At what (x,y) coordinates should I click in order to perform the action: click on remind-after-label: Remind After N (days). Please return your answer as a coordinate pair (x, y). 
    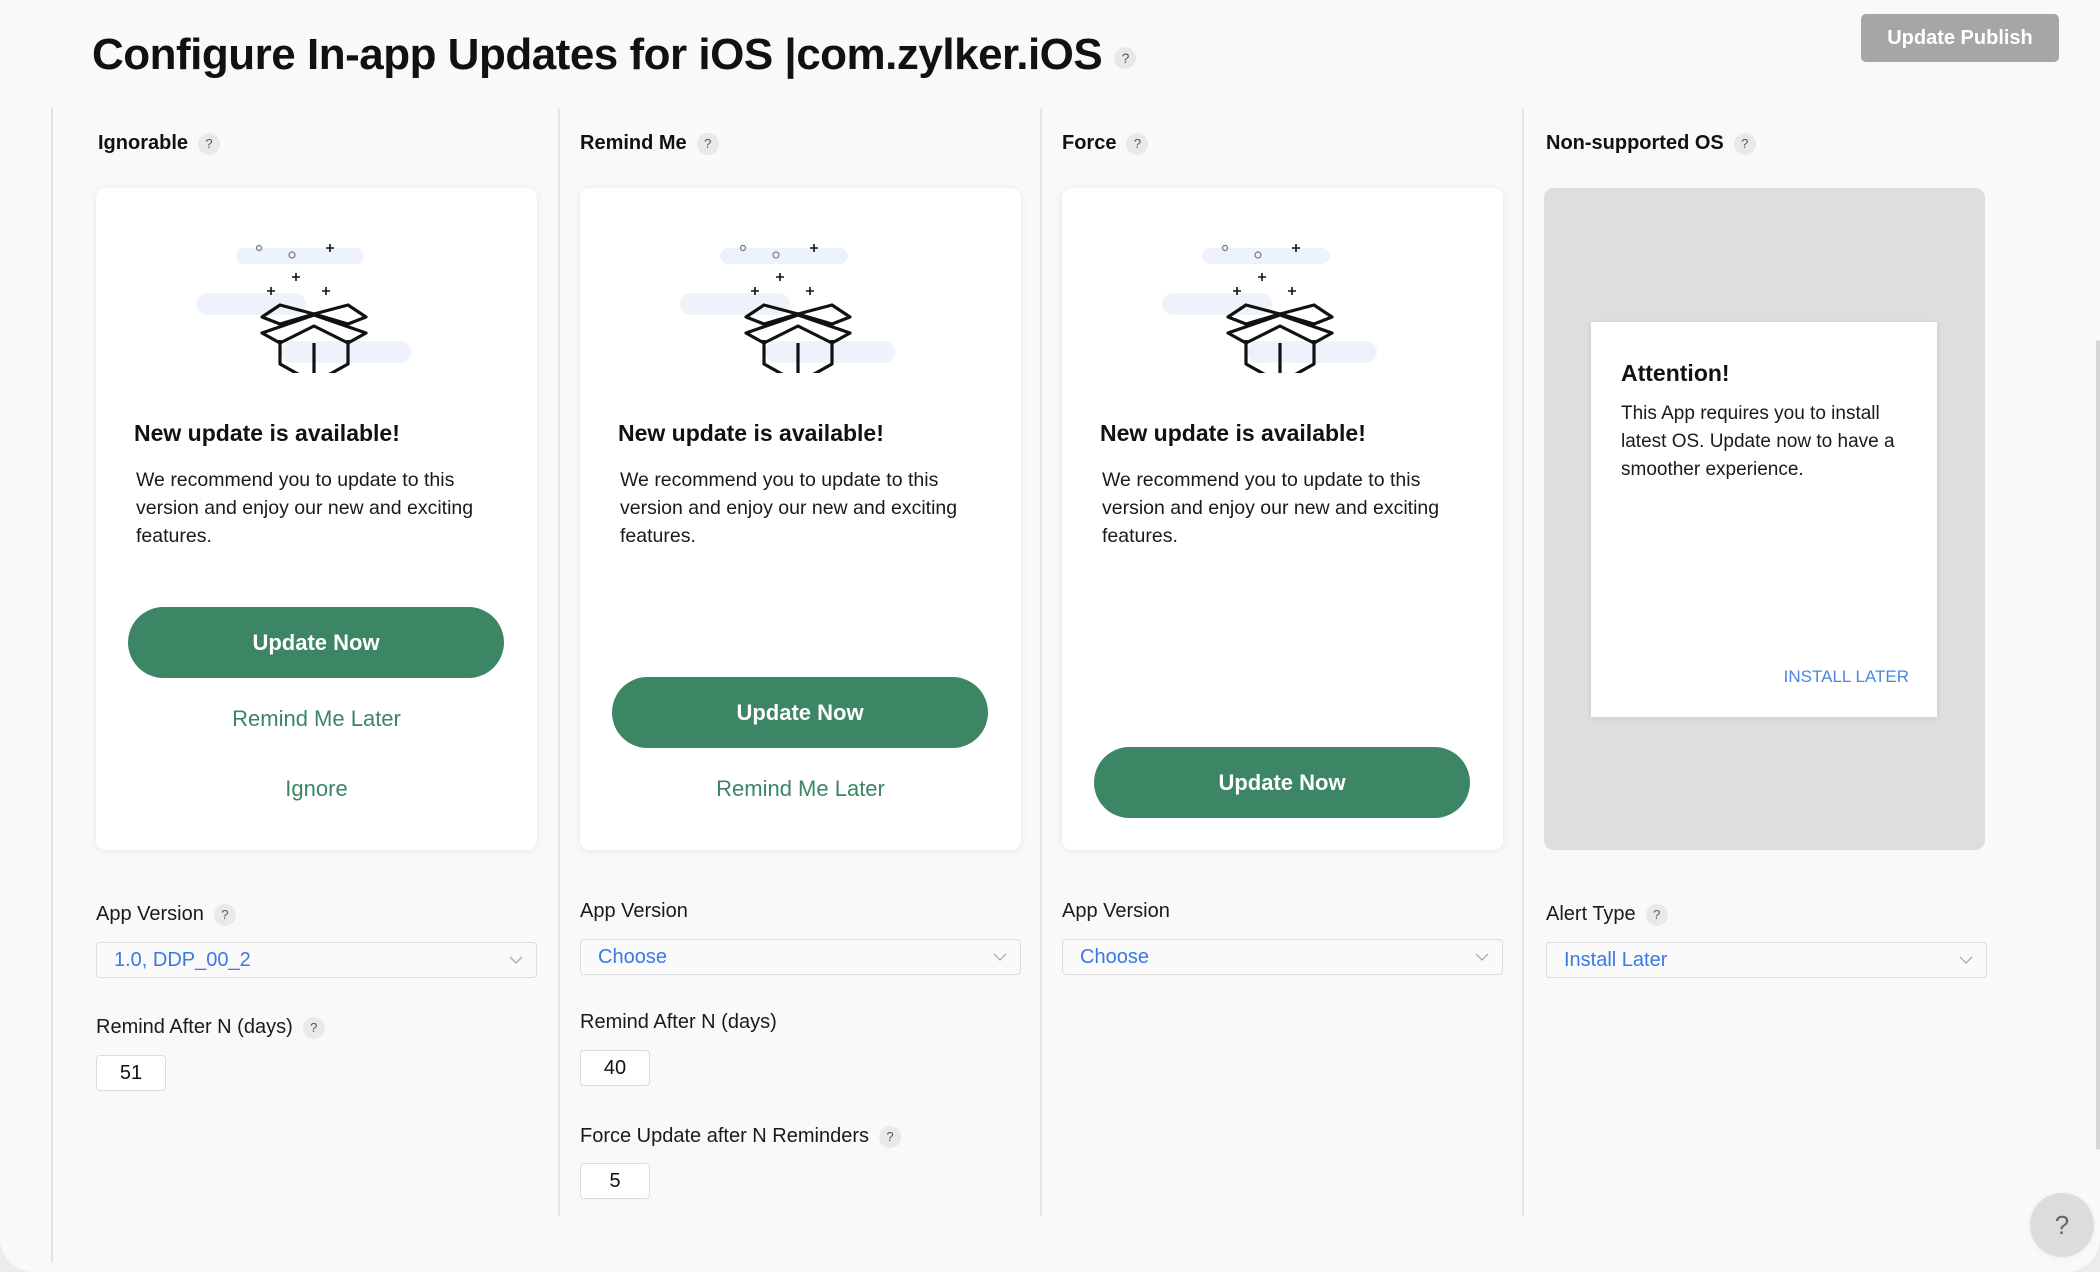
    Looking at the image, I should click on (678, 1022).